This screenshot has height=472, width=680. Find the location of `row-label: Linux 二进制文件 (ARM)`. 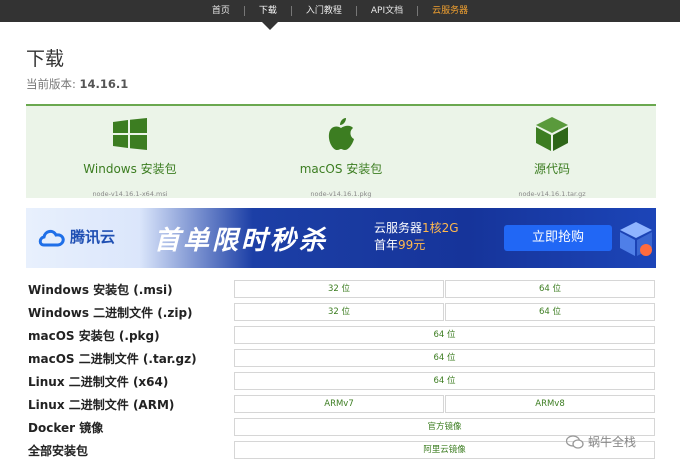

row-label: Linux 二进制文件 (ARM) is located at coordinates (101, 405).